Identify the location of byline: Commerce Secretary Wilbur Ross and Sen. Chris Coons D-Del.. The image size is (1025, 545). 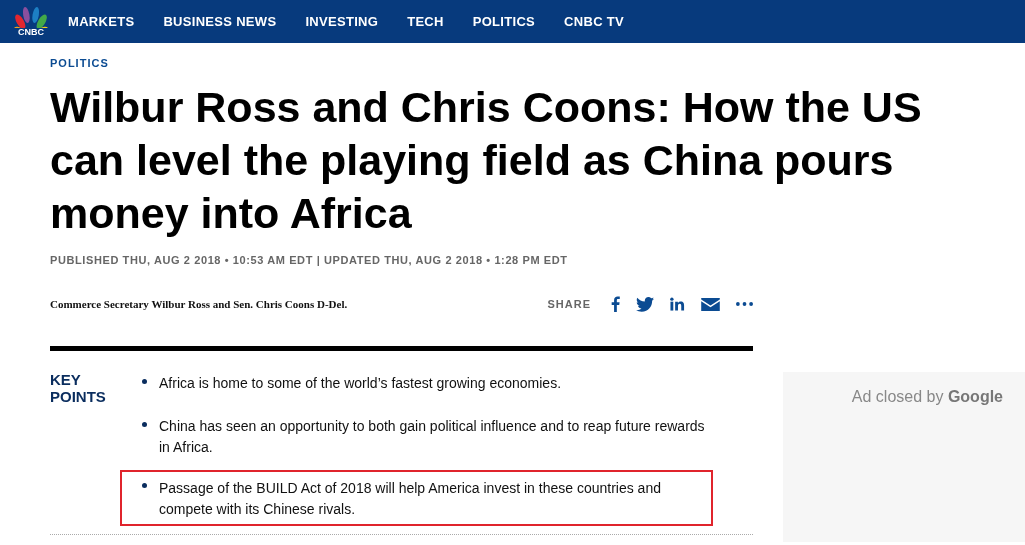
(199, 304).